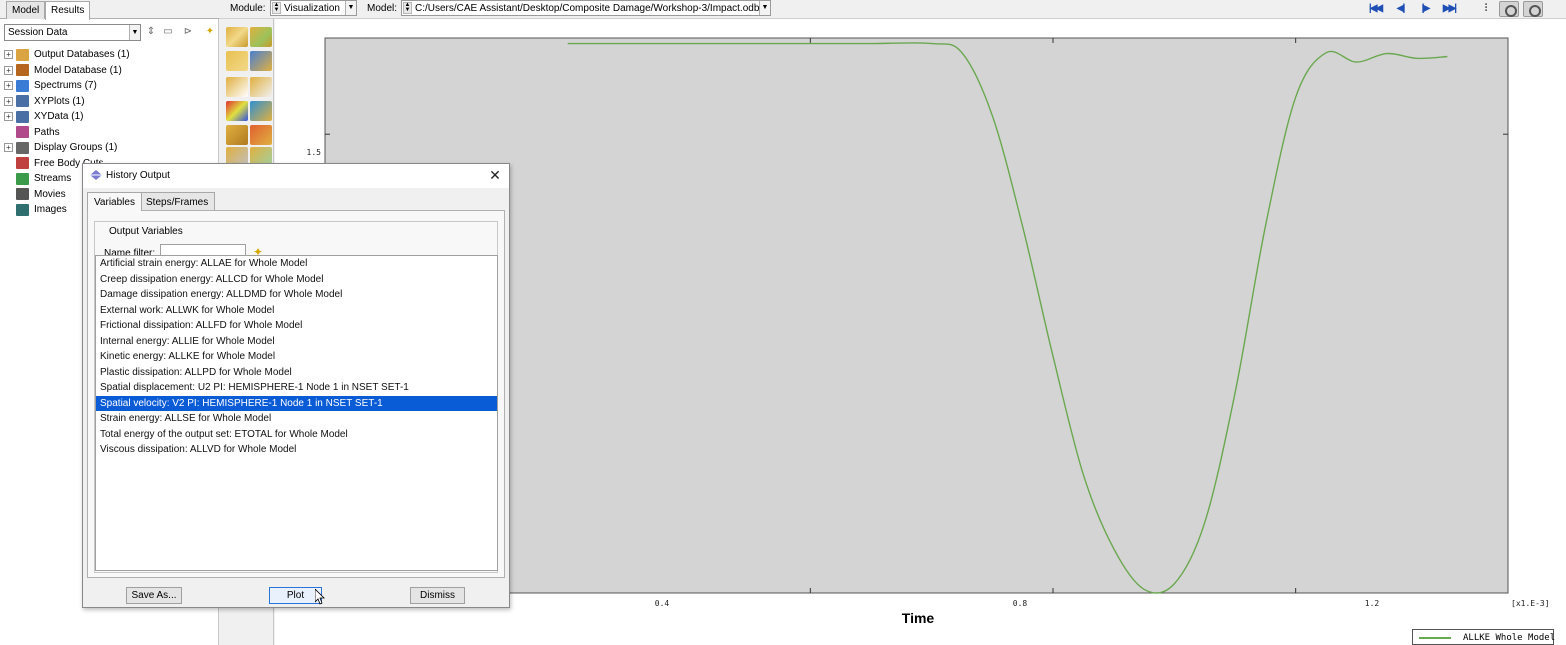 This screenshot has width=1566, height=645. Describe the element at coordinates (248, 8) in the screenshot. I see `module-label: Module:` at that location.